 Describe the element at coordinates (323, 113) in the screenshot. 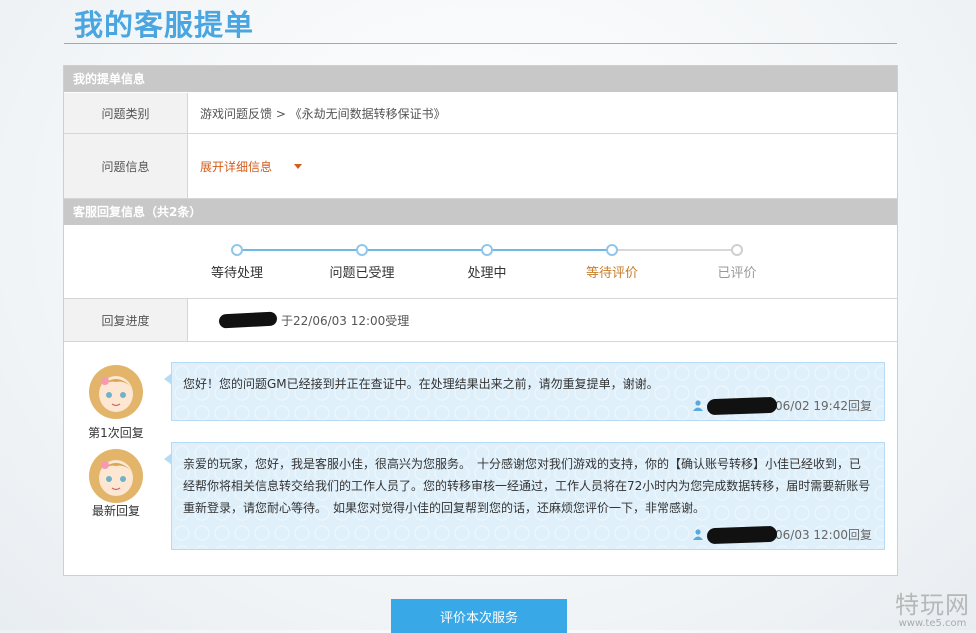

I see `category-value: 游戏问题反馈 > 《永劫无间数据转移保证书》` at that location.